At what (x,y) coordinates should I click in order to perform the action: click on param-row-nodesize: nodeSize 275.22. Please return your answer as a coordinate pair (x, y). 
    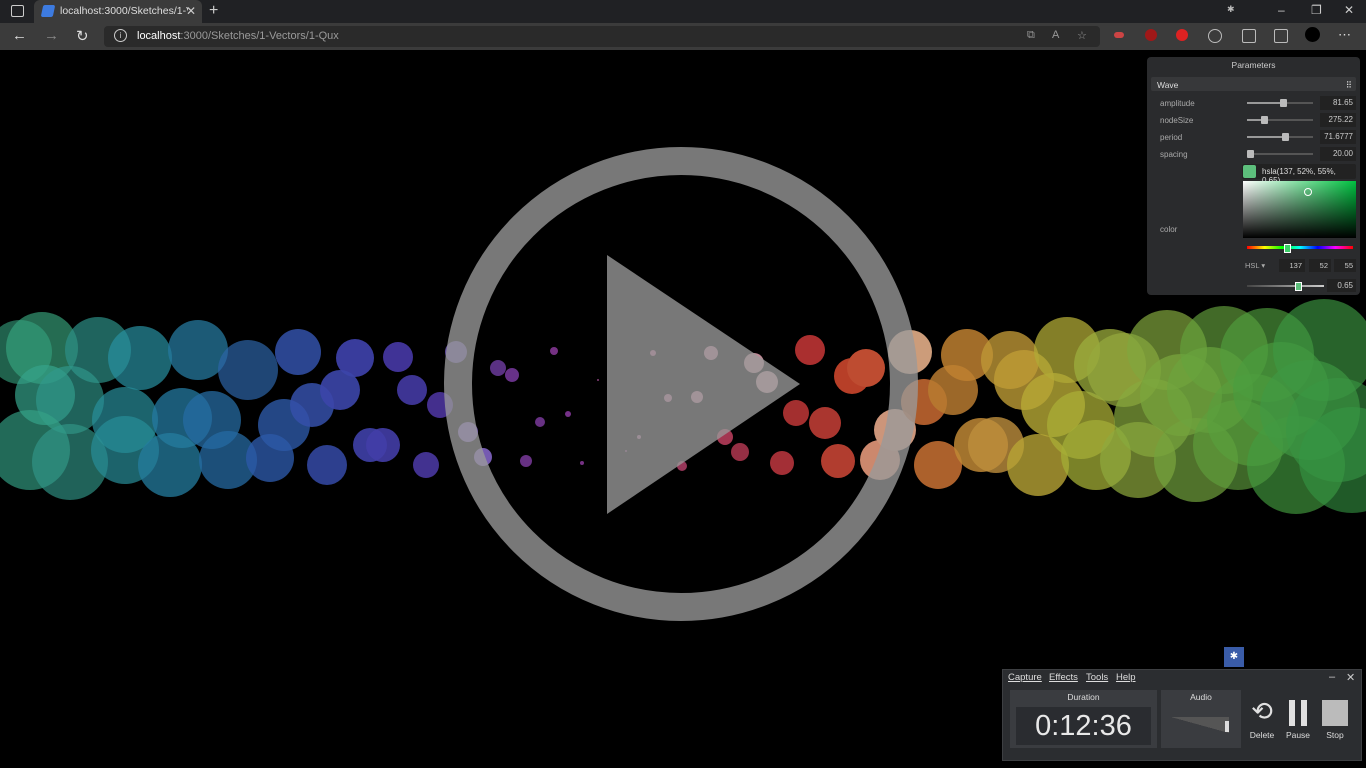
    Looking at the image, I should click on (1258, 120).